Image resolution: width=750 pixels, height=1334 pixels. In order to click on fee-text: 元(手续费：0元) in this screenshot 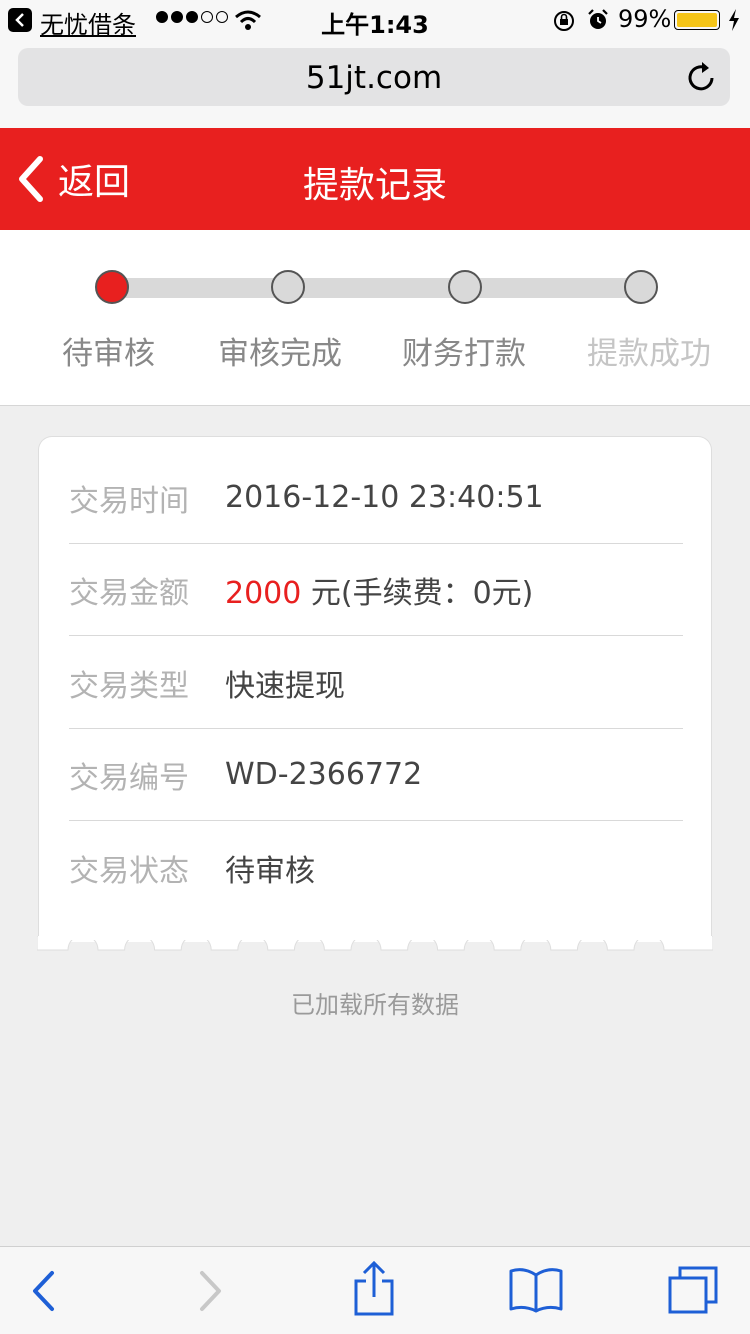, I will do `click(417, 593)`.